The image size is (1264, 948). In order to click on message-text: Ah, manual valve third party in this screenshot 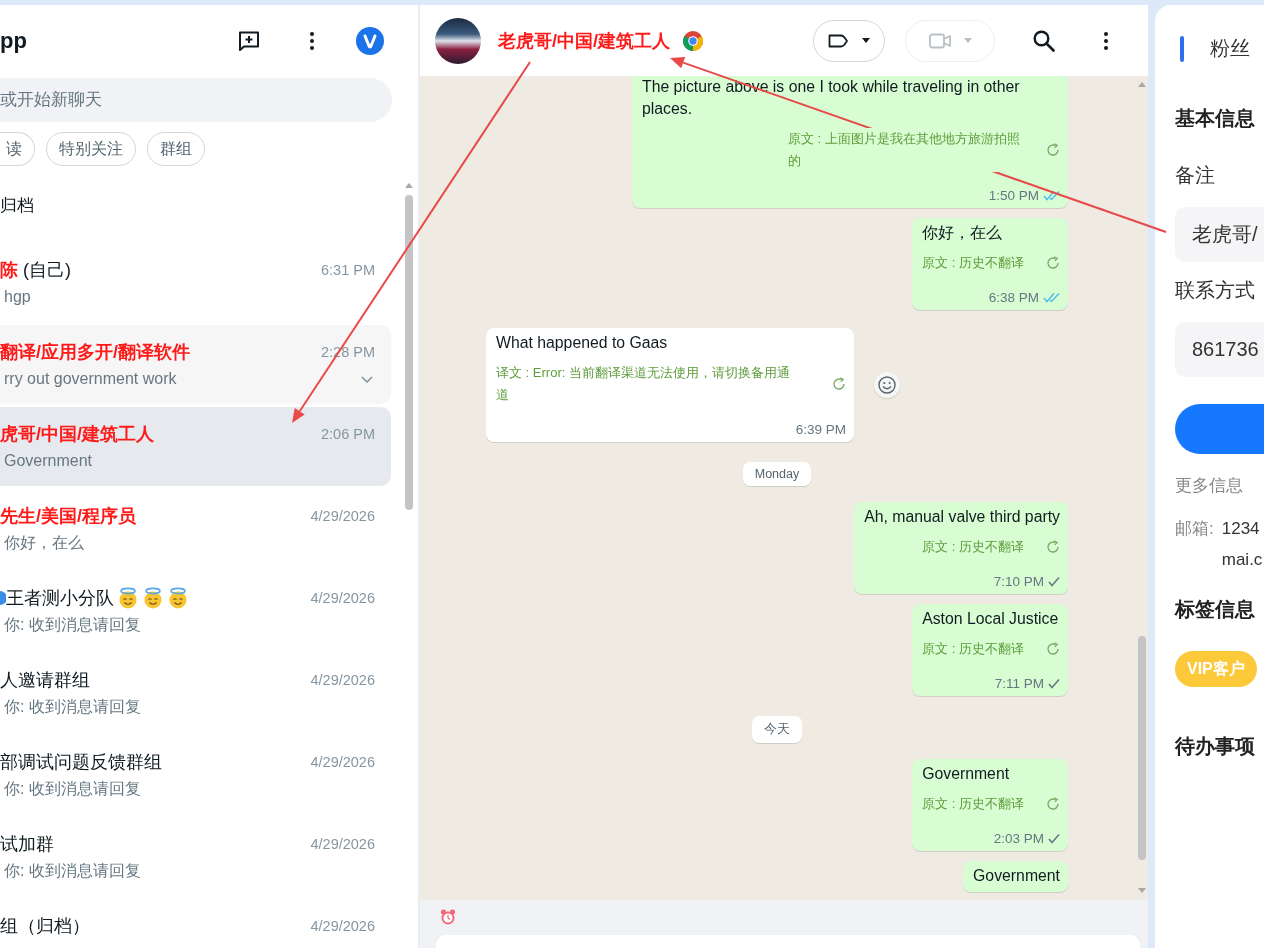, I will do `click(962, 517)`.